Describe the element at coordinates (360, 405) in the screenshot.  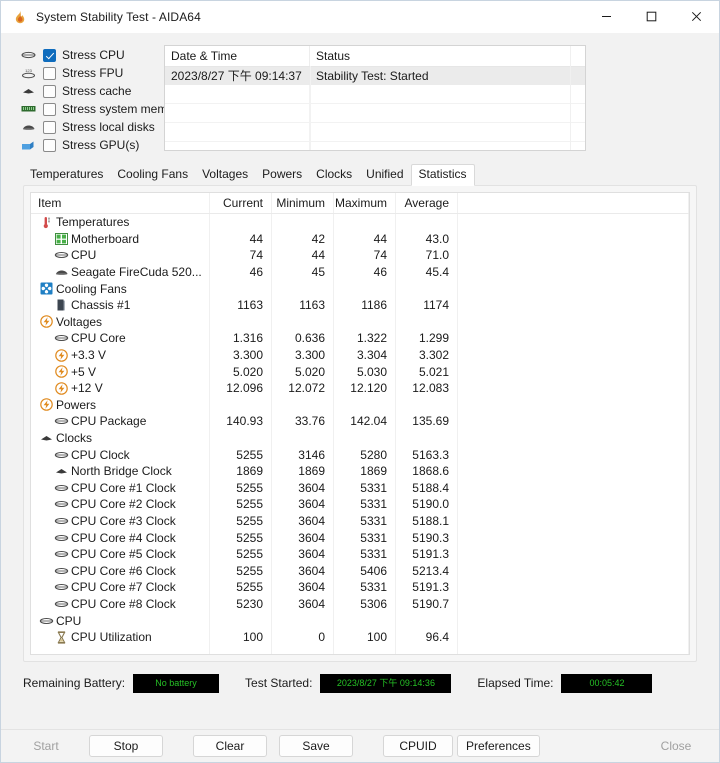
I see `table-row: Powers` at that location.